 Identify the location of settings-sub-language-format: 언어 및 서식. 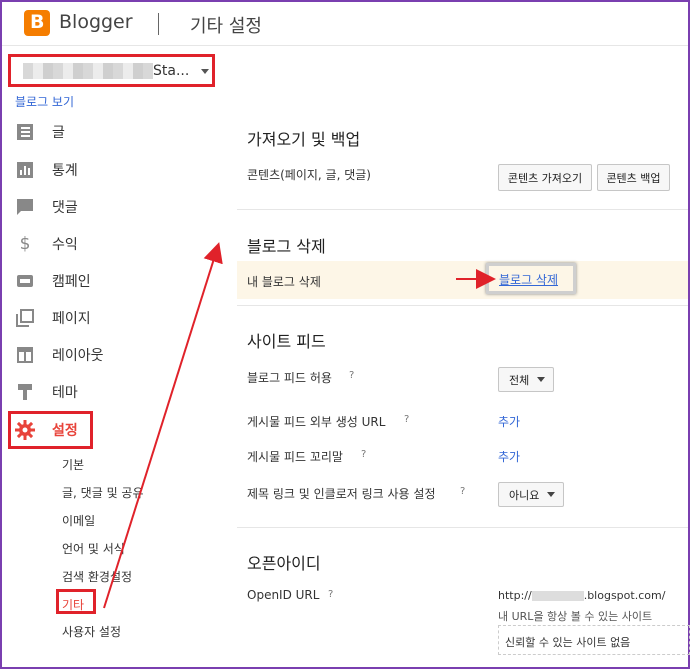
(93, 548).